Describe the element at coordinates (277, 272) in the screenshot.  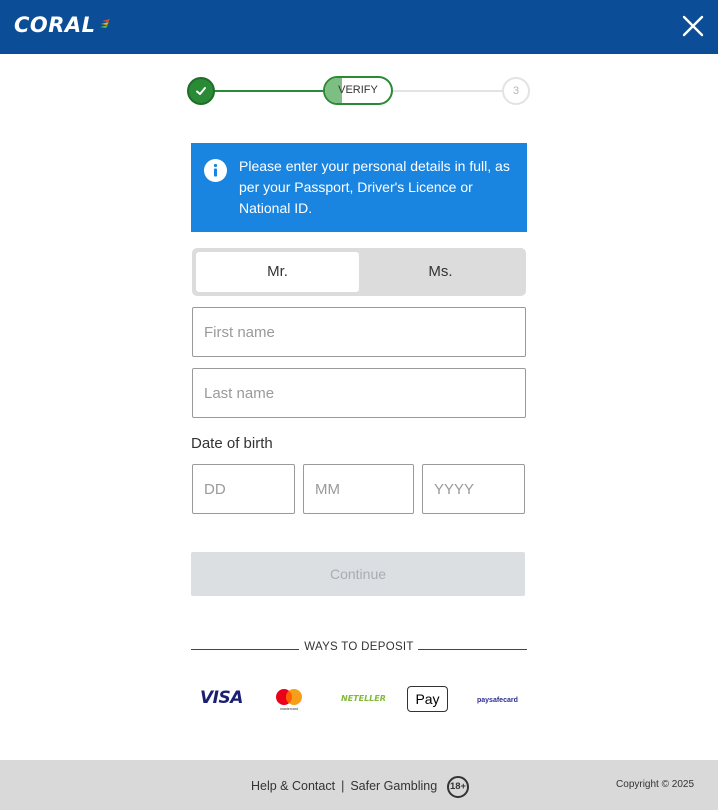
I see `title-option-mr: Mr.` at that location.